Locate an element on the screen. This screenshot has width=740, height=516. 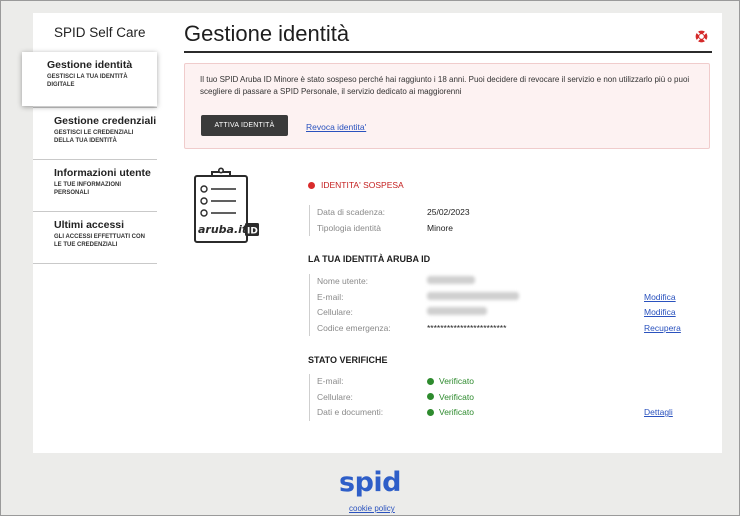
sidebar-item-subtitle: LE TUE INFORMAZIONI PERSONALI is located at coordinates (87, 189).